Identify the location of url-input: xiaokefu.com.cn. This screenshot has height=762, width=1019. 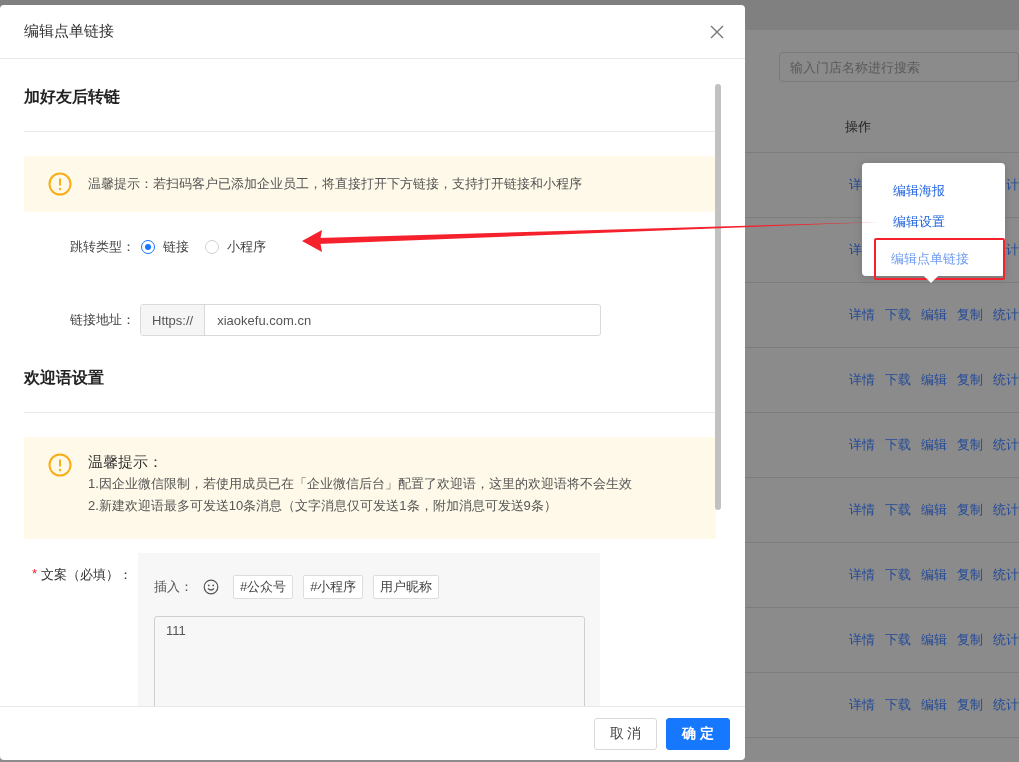
(402, 320).